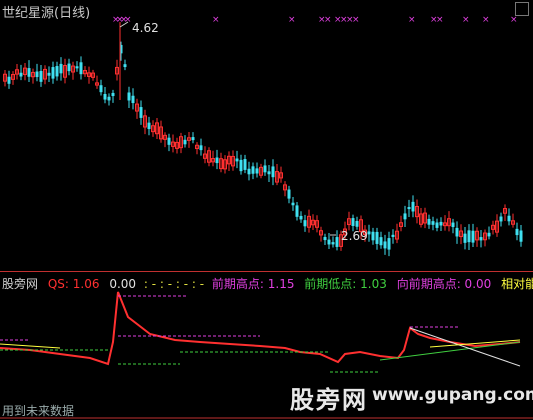  Describe the element at coordinates (452, 395) in the screenshot. I see `watermark-url: www.gupang.com` at that location.